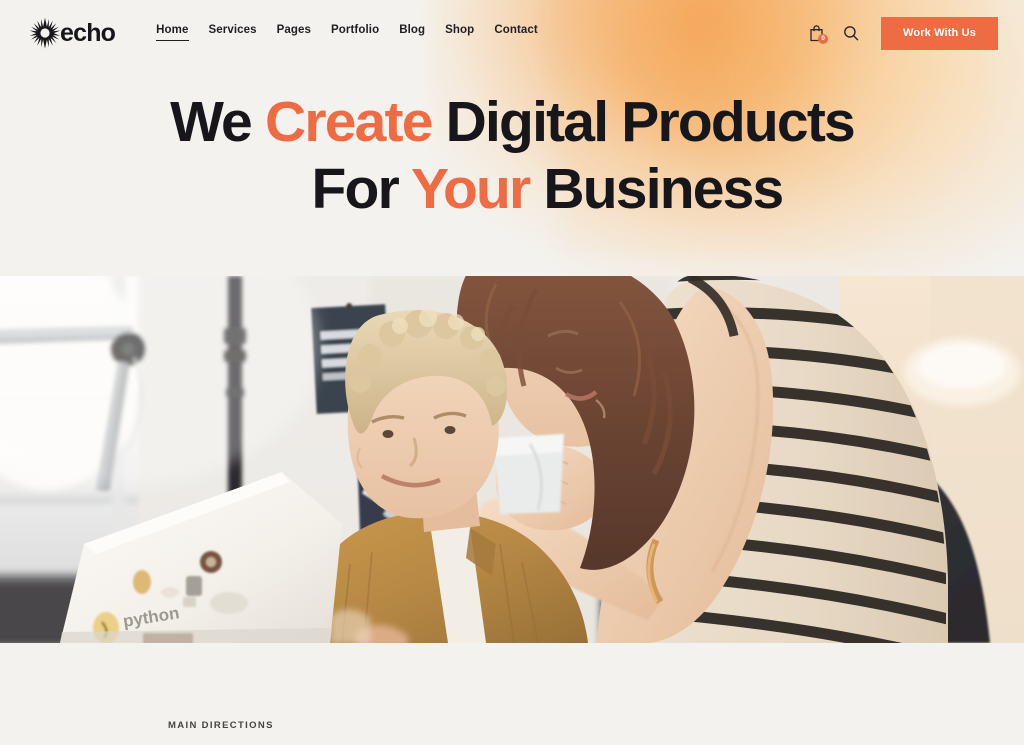 This screenshot has width=1024, height=745. What do you see at coordinates (294, 33) in the screenshot?
I see `nav-item-pages: Pages` at bounding box center [294, 33].